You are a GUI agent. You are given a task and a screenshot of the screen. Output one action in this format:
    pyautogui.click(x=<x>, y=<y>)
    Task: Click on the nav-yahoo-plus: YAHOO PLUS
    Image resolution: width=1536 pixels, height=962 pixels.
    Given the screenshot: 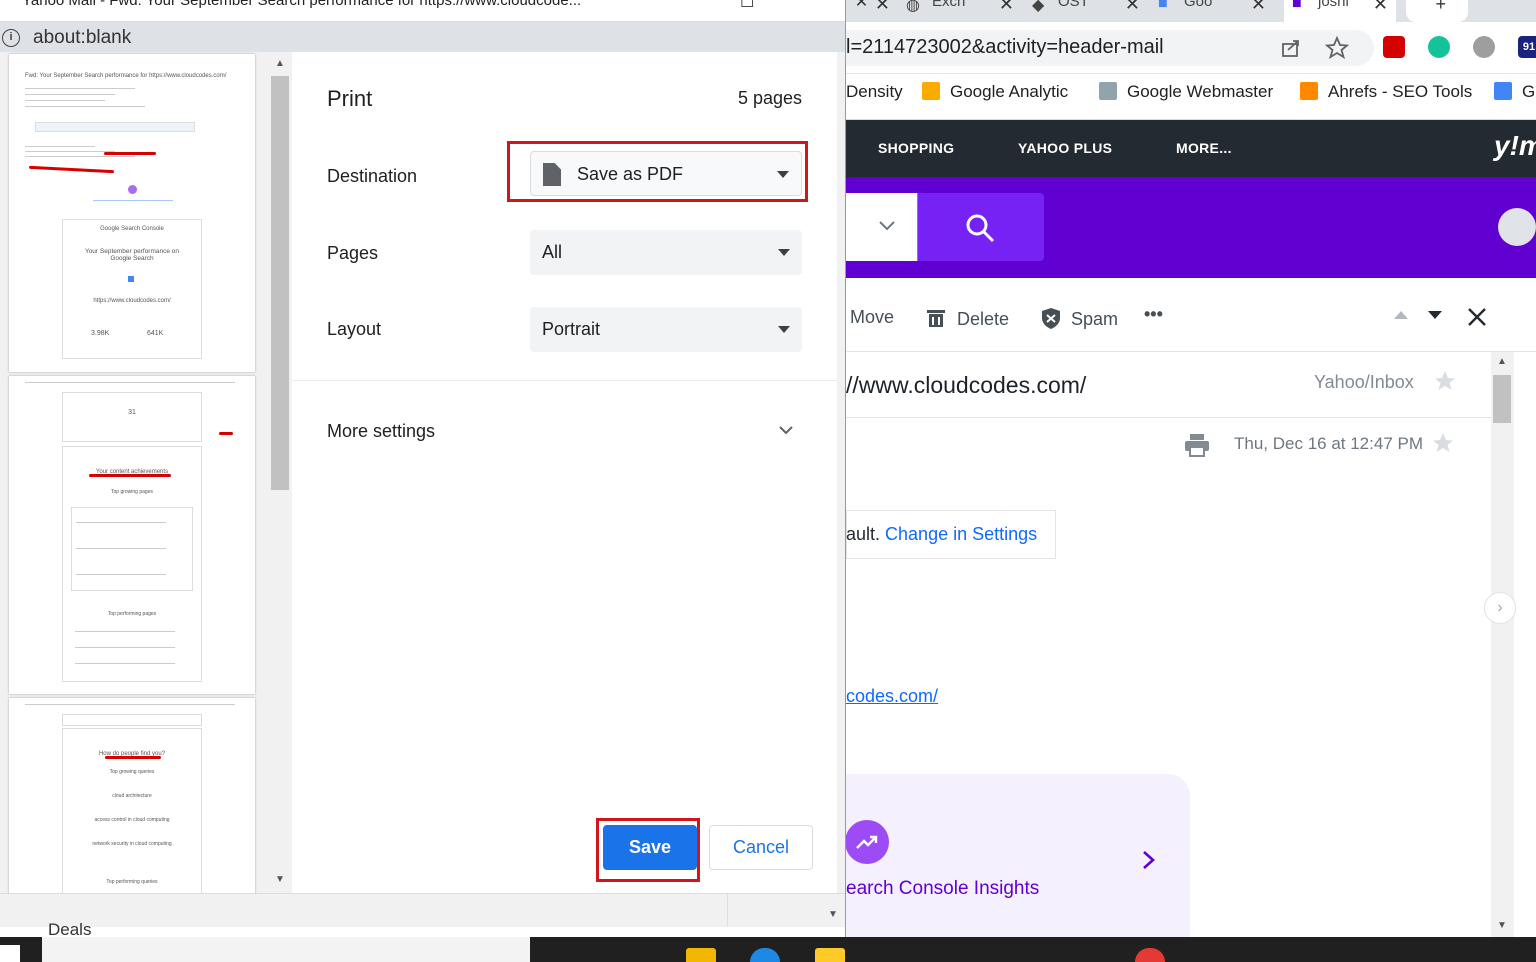 What is the action you would take?
    pyautogui.click(x=1065, y=148)
    